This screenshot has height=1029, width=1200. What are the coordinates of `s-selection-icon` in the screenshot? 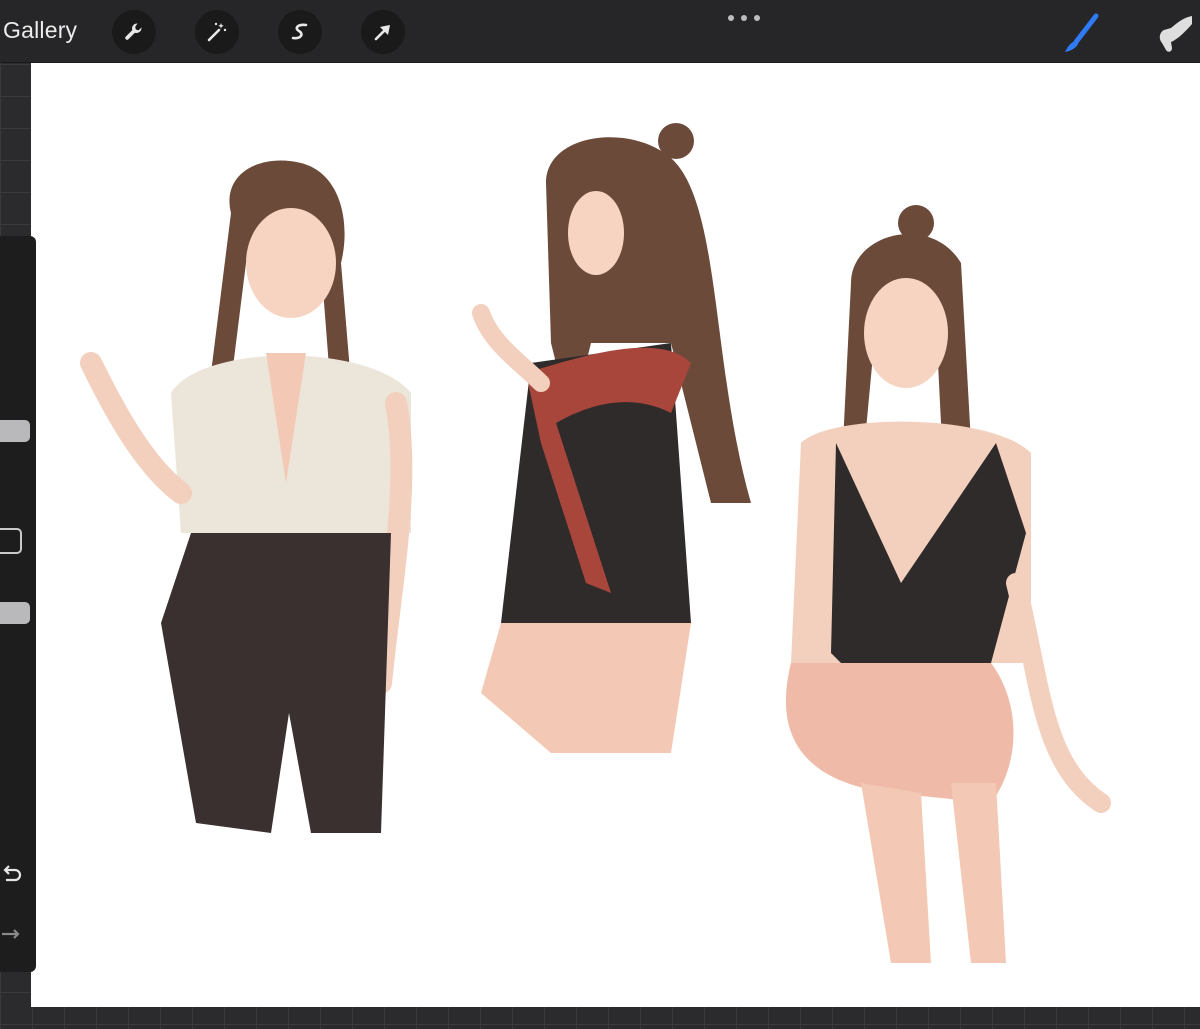 It's located at (300, 32).